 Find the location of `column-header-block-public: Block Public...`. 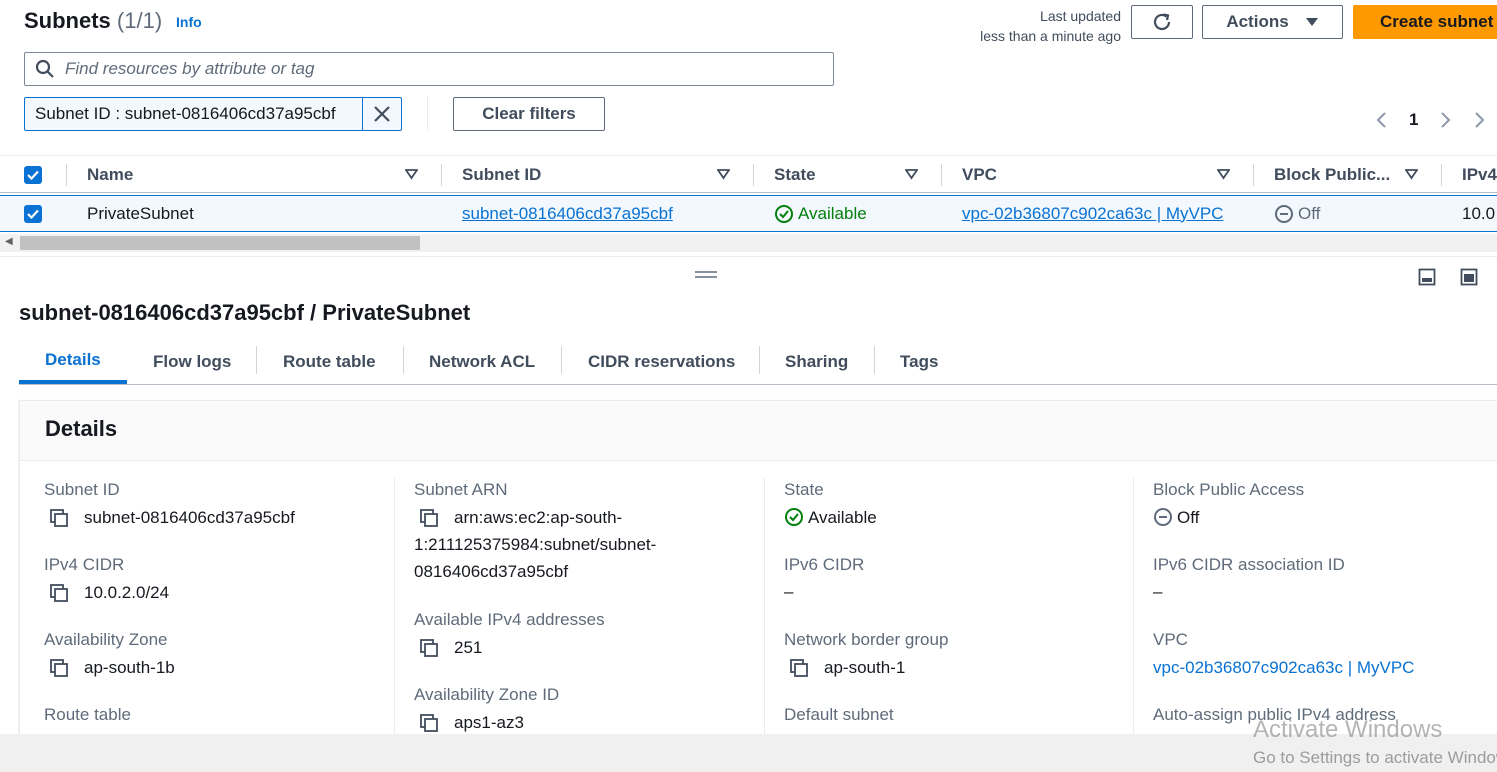

column-header-block-public: Block Public... is located at coordinates (1353, 175).